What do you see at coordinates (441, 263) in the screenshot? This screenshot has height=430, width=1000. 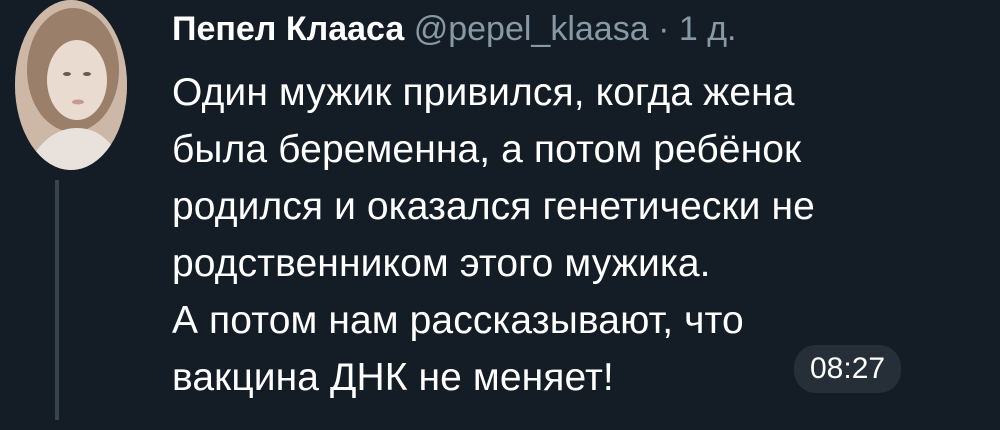 I see `tweet-text-line: родственником этого мужика.` at bounding box center [441, 263].